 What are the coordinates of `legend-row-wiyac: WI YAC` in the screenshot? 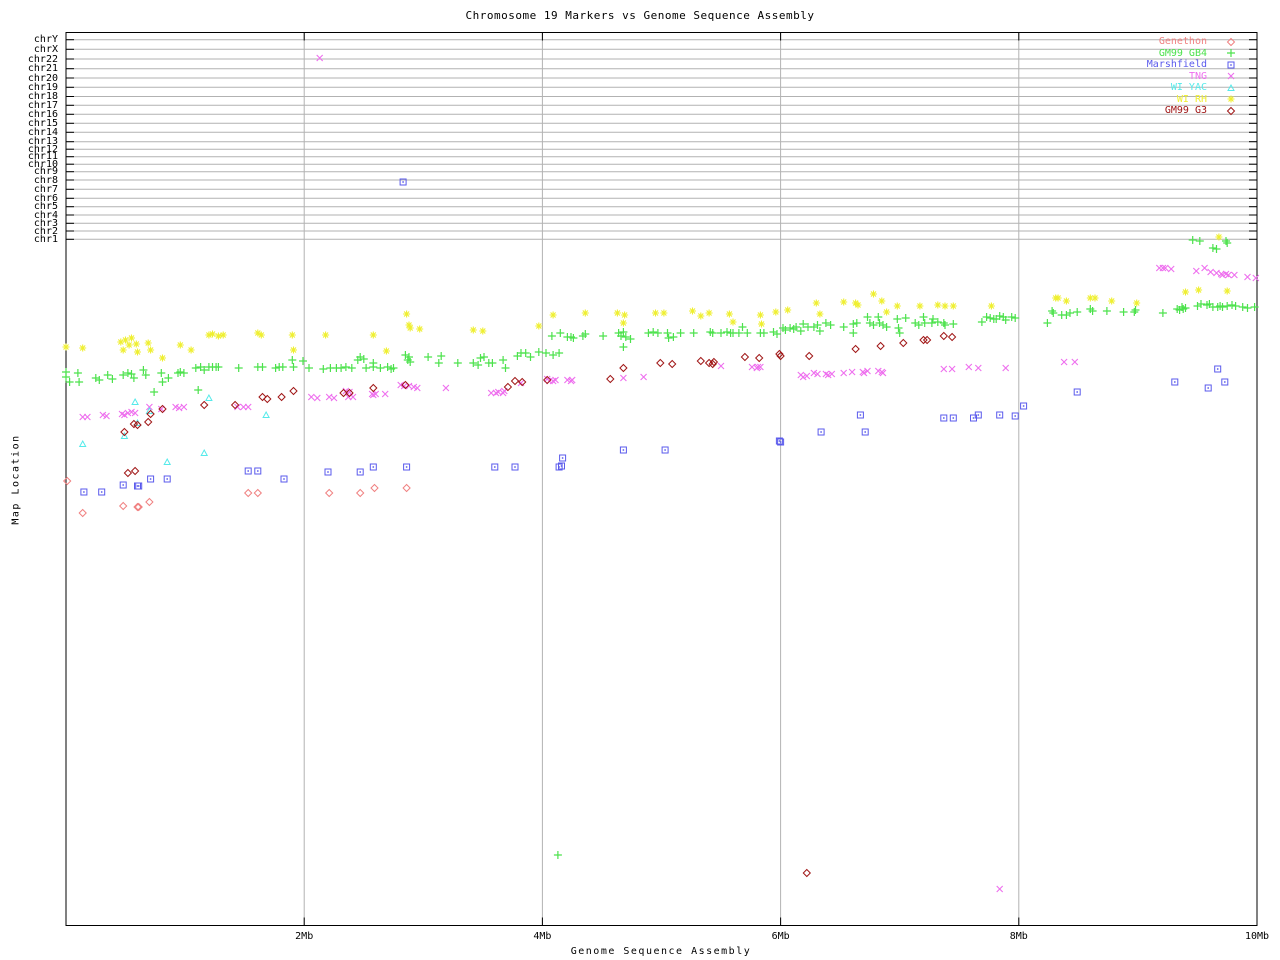 It's located at (1192, 88).